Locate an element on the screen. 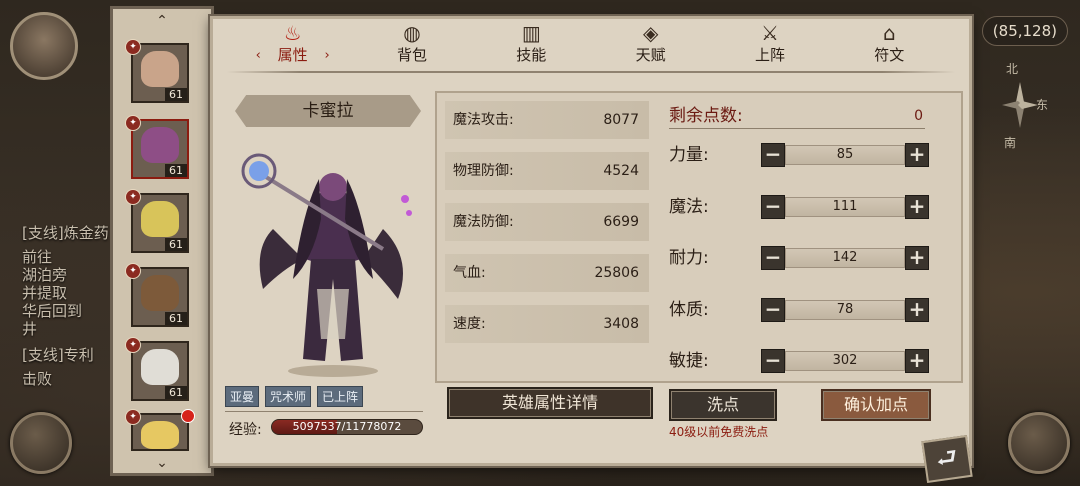 This screenshot has height=486, width=1080. tab-deploy: ⚔ 上阵 is located at coordinates (770, 43).